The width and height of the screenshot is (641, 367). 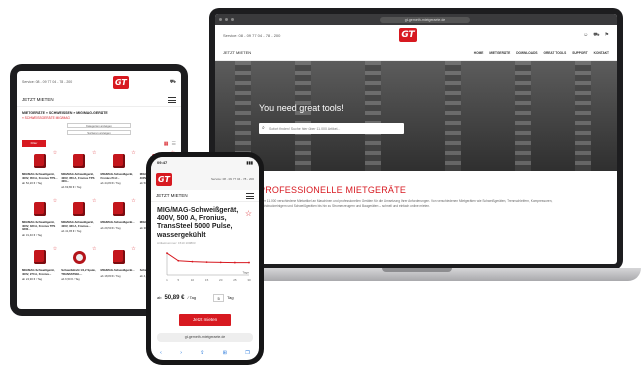 I want to click on x-tick-label: 25, so click(x=235, y=280).